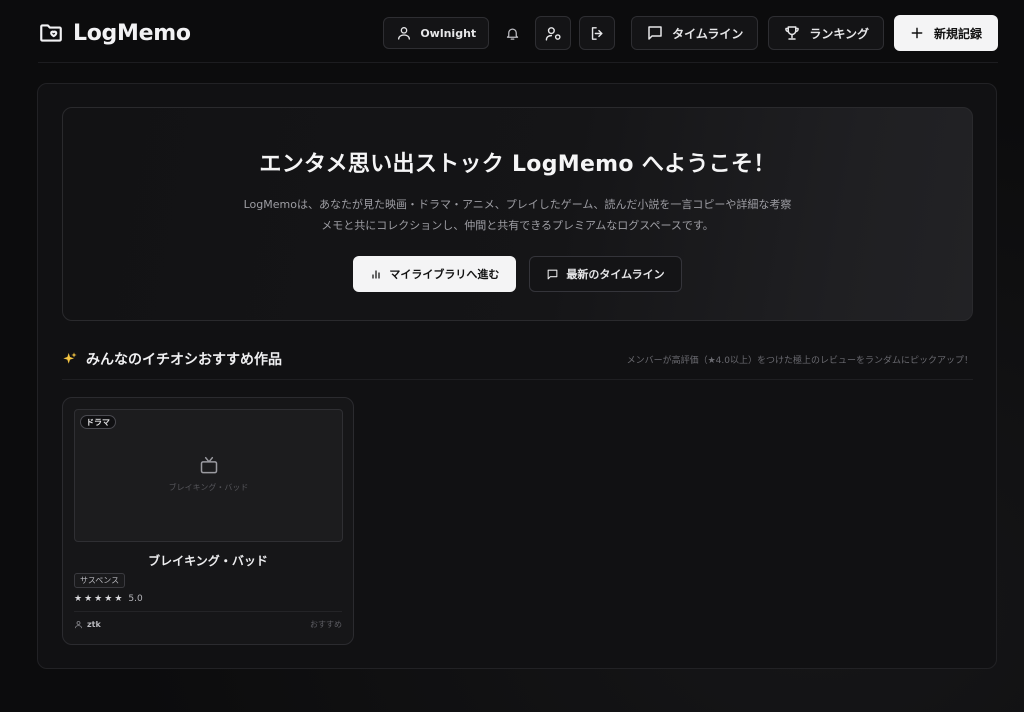 This screenshot has height=712, width=1024. Describe the element at coordinates (326, 624) in the screenshot. I see `recommend-label: おすすめ` at that location.